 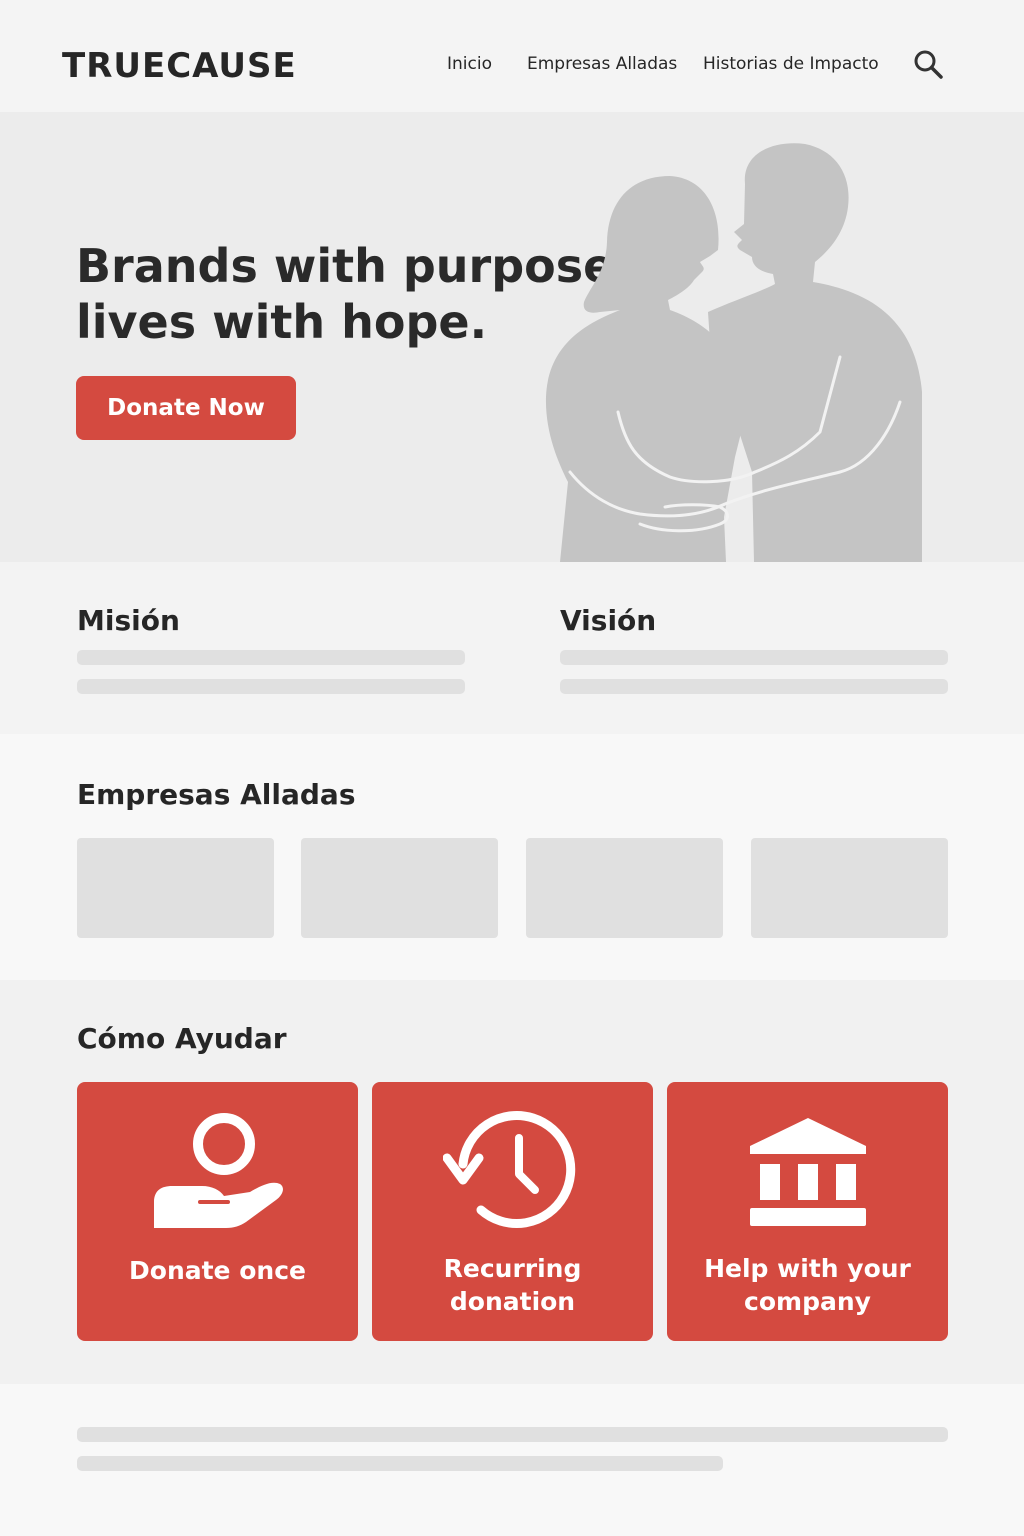 What do you see at coordinates (217, 1270) in the screenshot?
I see `donate-once-label: Donate once` at bounding box center [217, 1270].